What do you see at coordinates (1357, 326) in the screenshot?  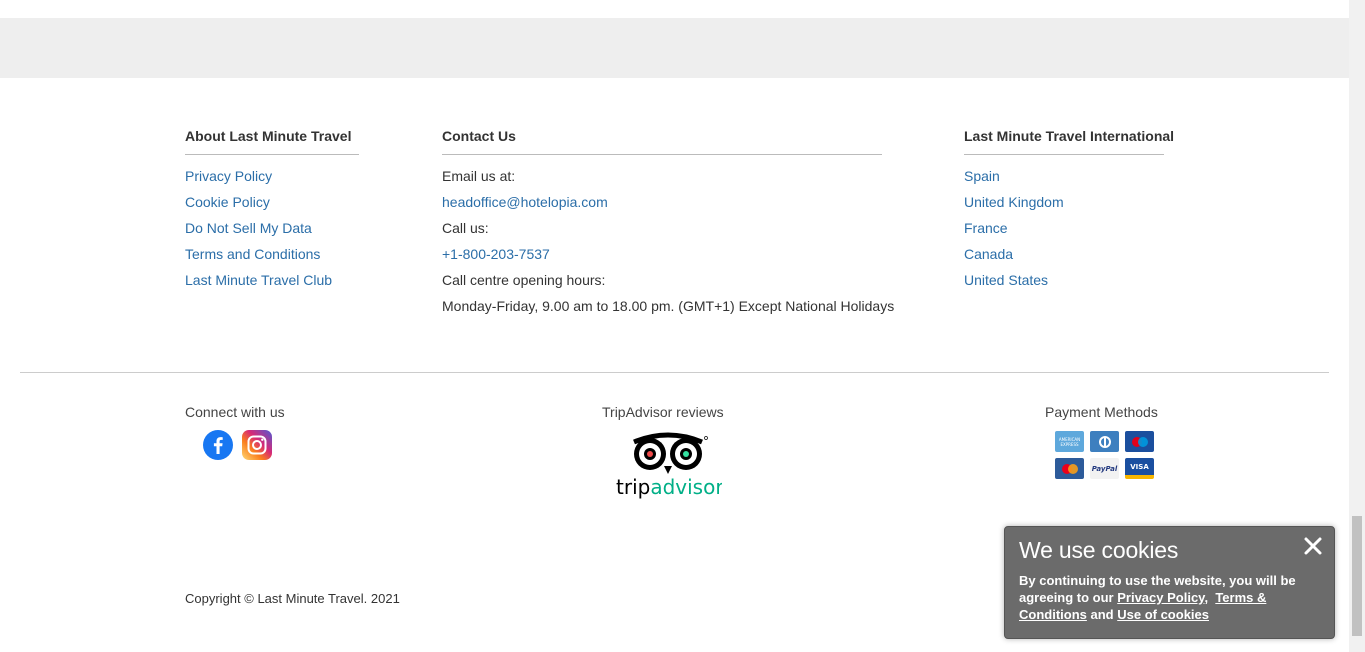 I see `page-scrollbar` at bounding box center [1357, 326].